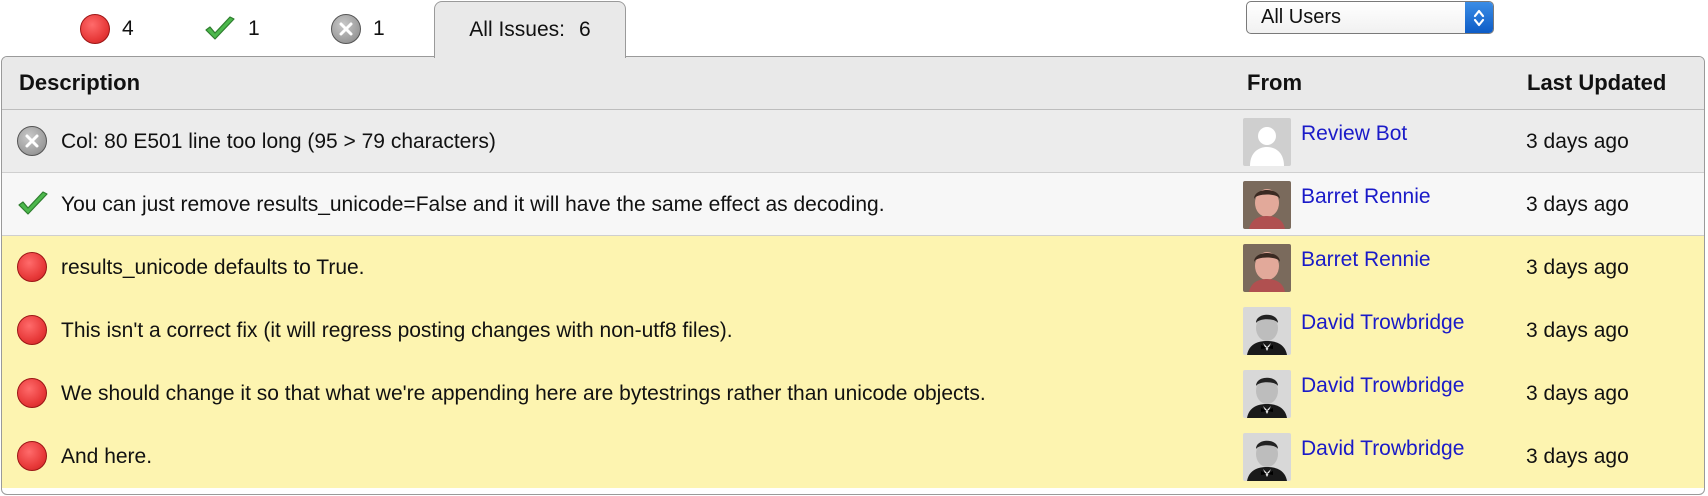  Describe the element at coordinates (1479, 17) in the screenshot. I see `select-arrows-icon` at that location.